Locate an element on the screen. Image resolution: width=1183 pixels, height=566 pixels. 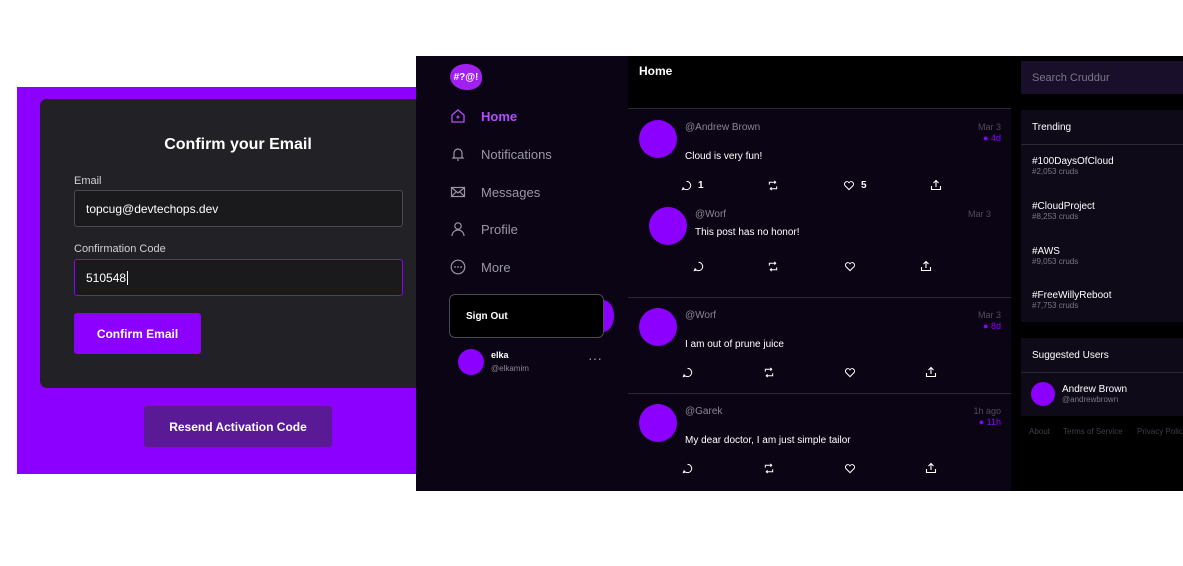
footer-link-about: About is located at coordinates (1039, 431).